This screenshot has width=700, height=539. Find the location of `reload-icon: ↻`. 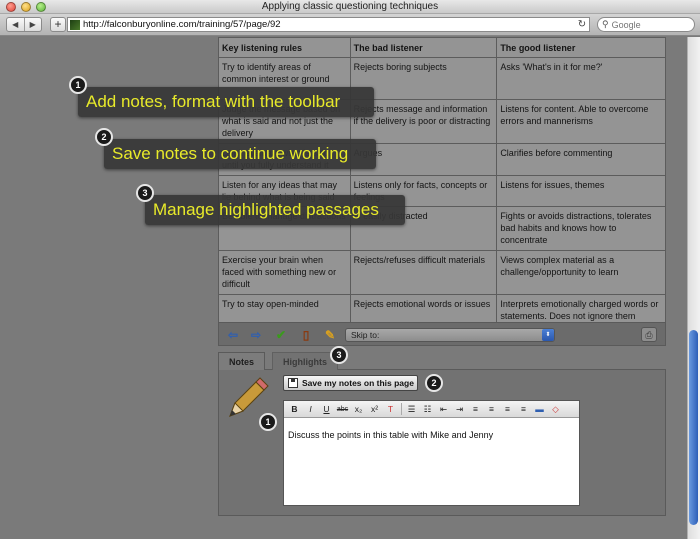

reload-icon: ↻ is located at coordinates (582, 24).